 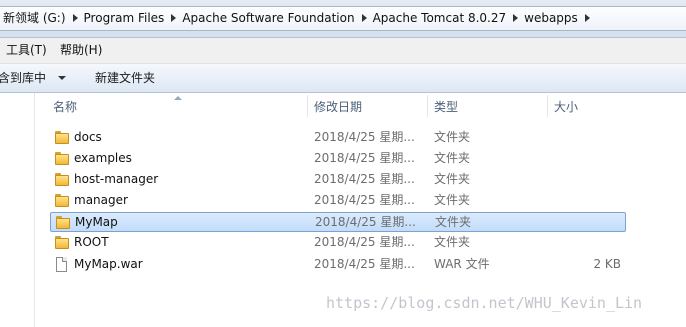 What do you see at coordinates (484, 303) in the screenshot?
I see `watermark: https://blog.csdn.net/WHU_Kevin_Lin` at bounding box center [484, 303].